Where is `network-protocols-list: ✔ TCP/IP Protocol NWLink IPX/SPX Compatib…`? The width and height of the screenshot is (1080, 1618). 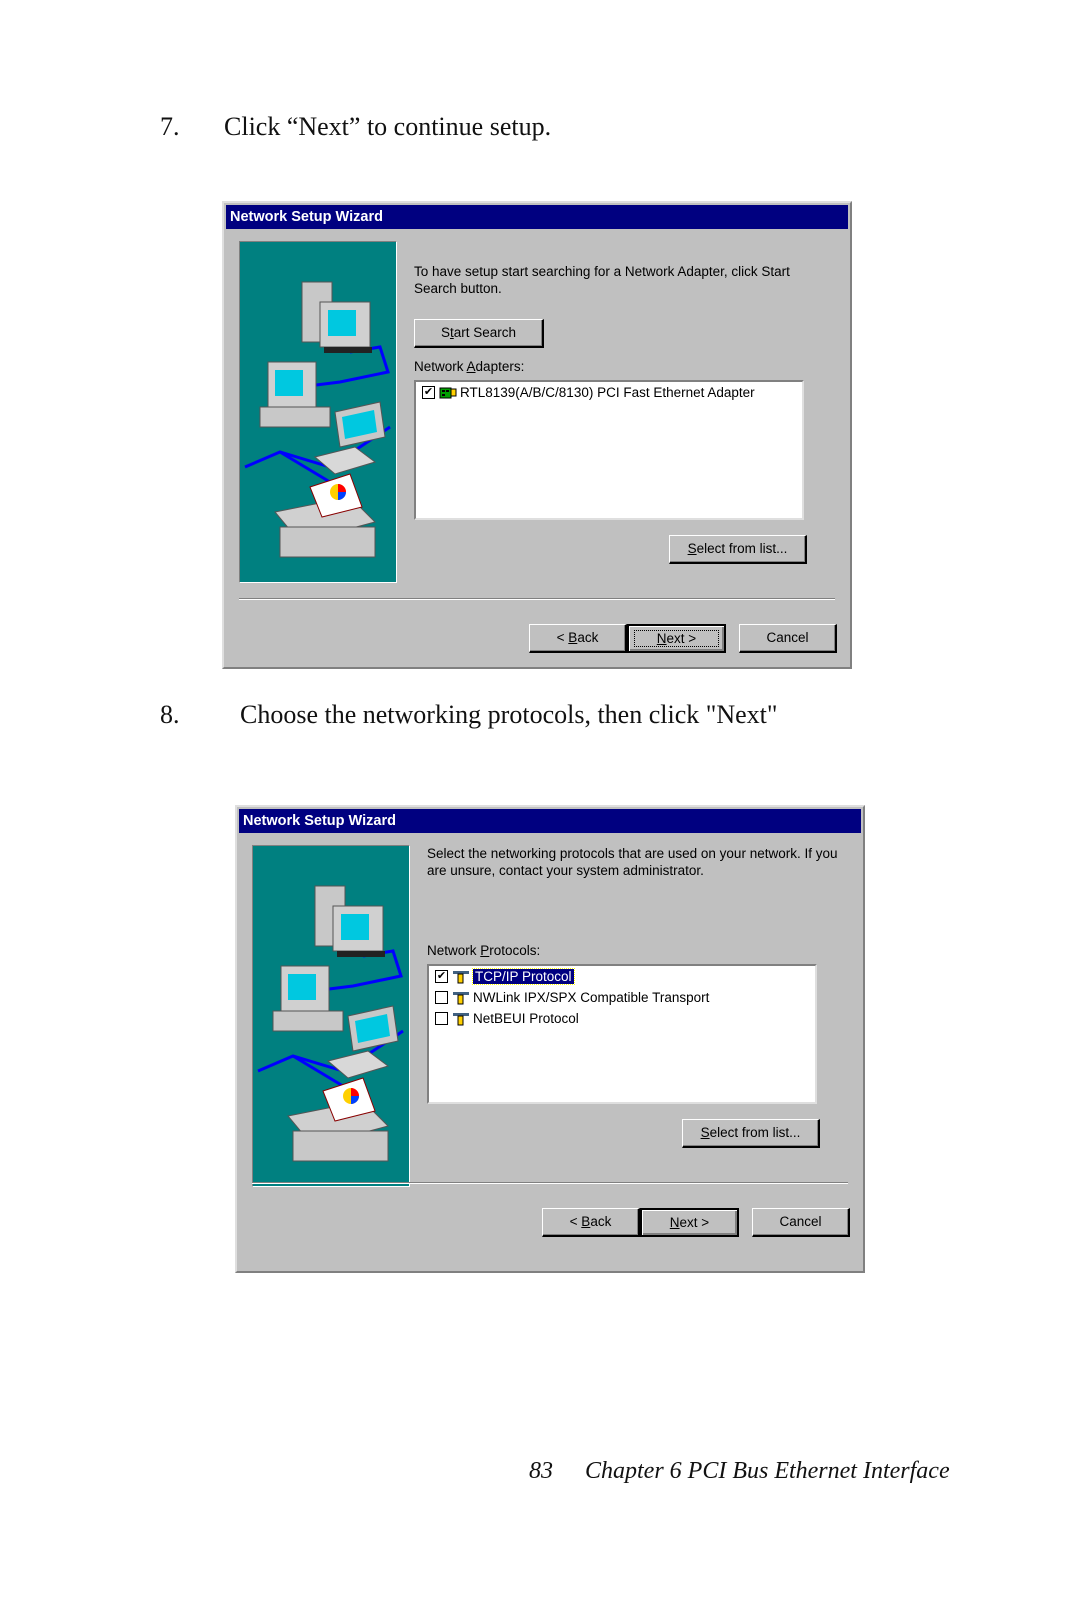 network-protocols-list: ✔ TCP/IP Protocol NWLink IPX/SPX Compatib… is located at coordinates (622, 1034).